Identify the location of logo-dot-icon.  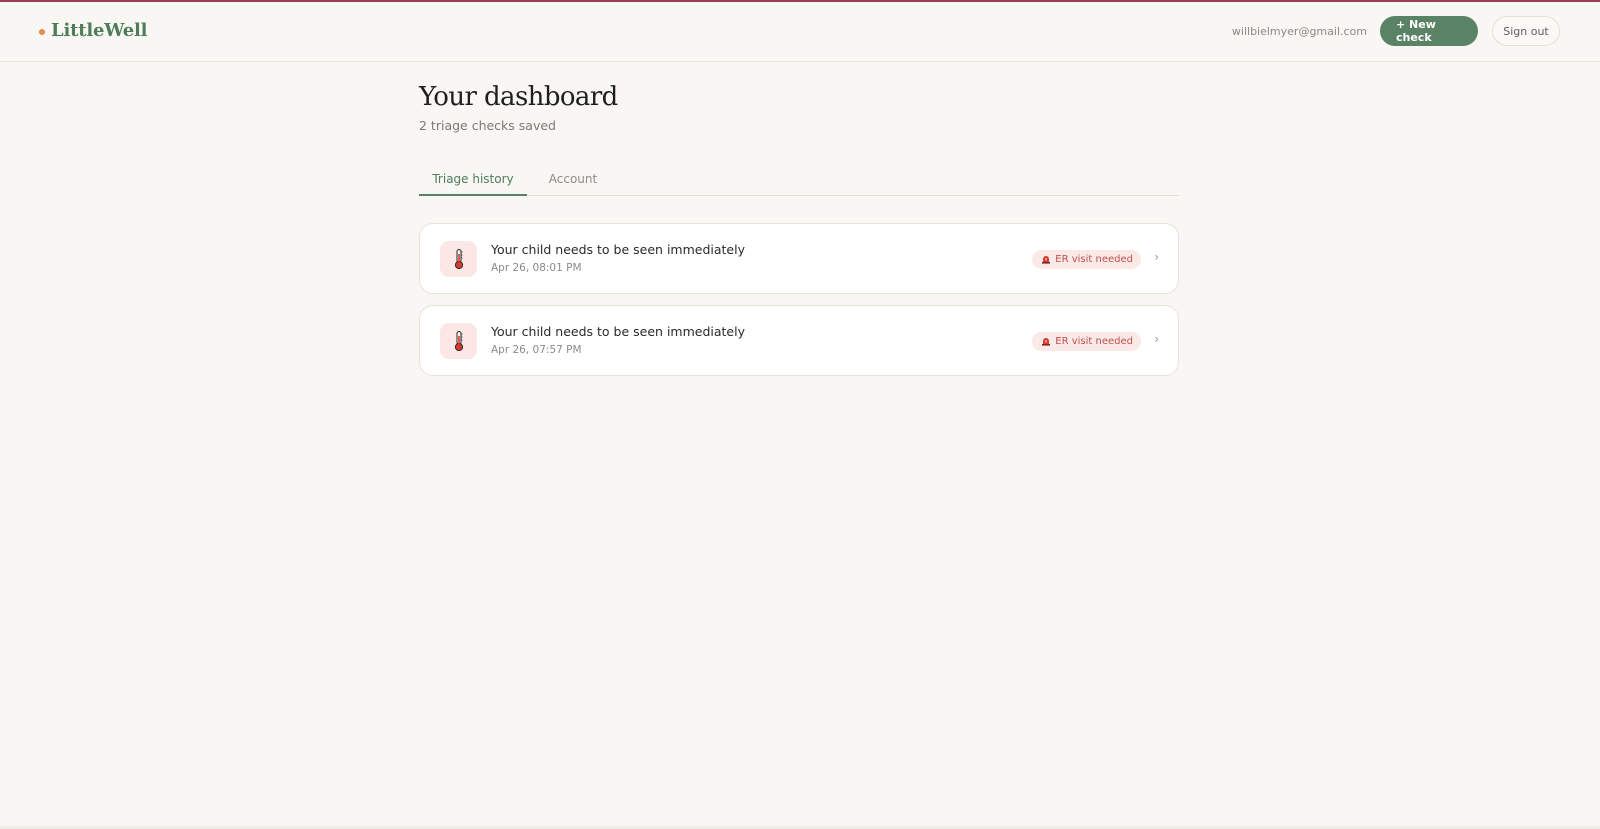
(42, 31).